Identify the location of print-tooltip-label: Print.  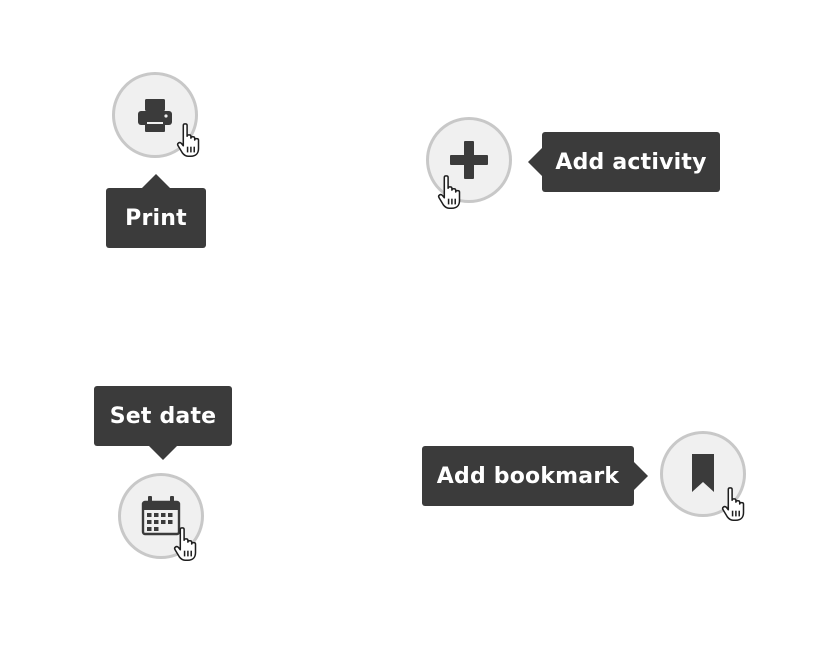
(156, 218).